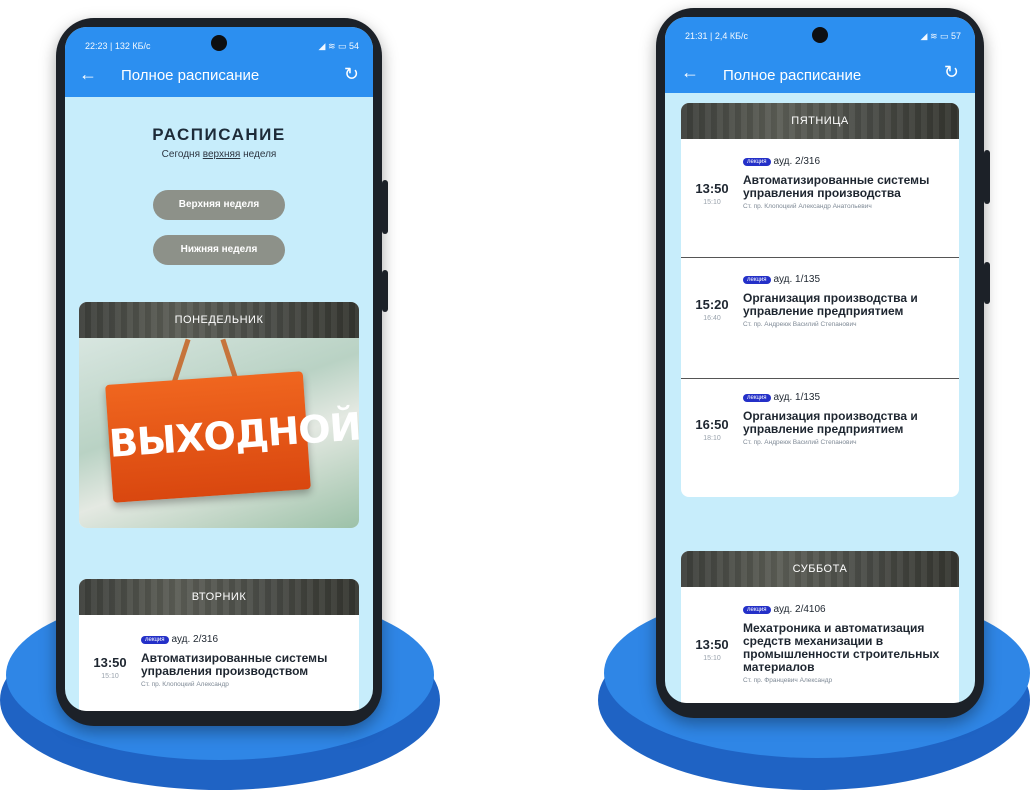 This screenshot has width=1030, height=790. I want to click on day-name: ПОНЕДЕЛЬНИК, so click(219, 320).